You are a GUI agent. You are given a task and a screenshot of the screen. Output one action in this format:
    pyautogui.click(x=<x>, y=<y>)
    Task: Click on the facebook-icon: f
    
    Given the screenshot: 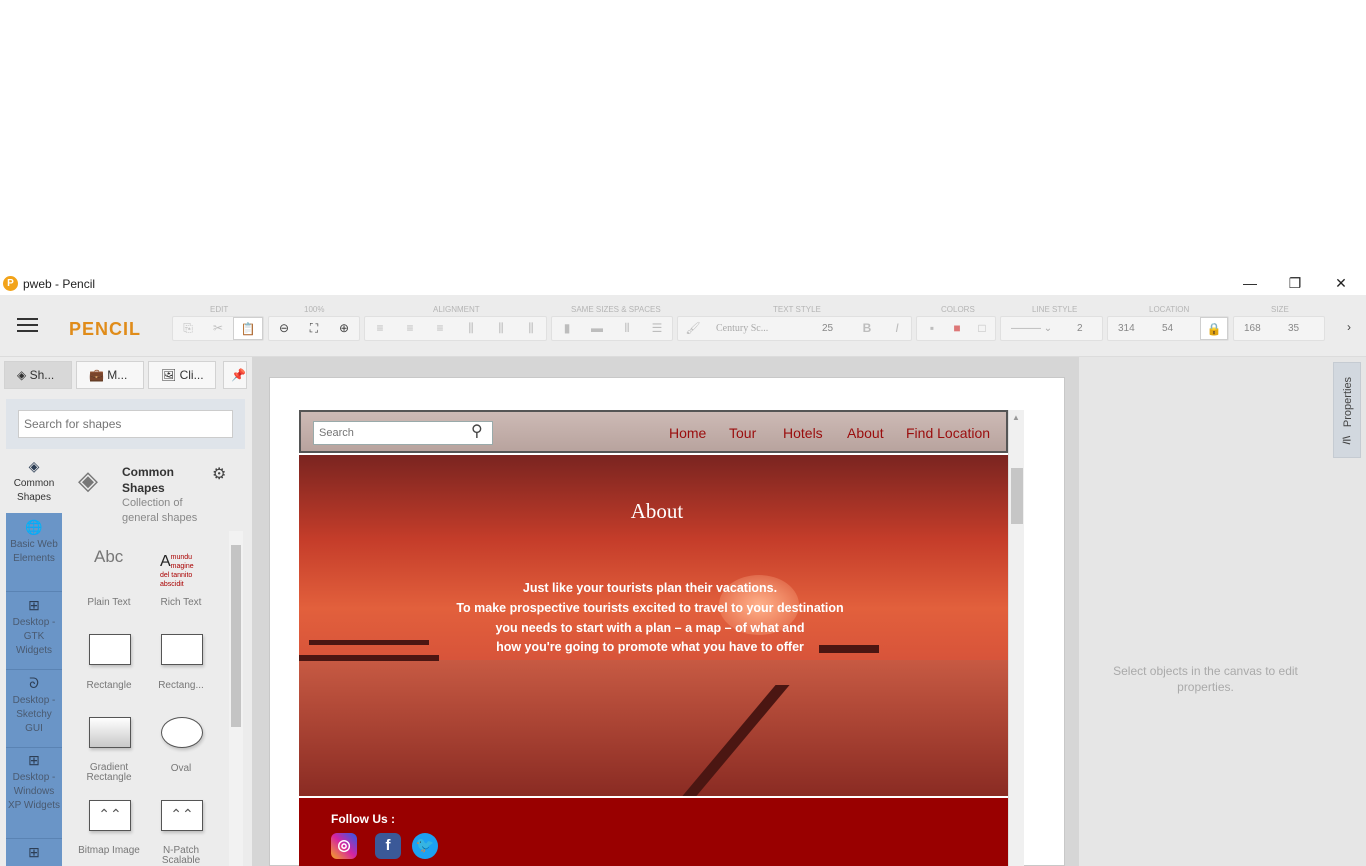 What is the action you would take?
    pyautogui.click(x=388, y=846)
    